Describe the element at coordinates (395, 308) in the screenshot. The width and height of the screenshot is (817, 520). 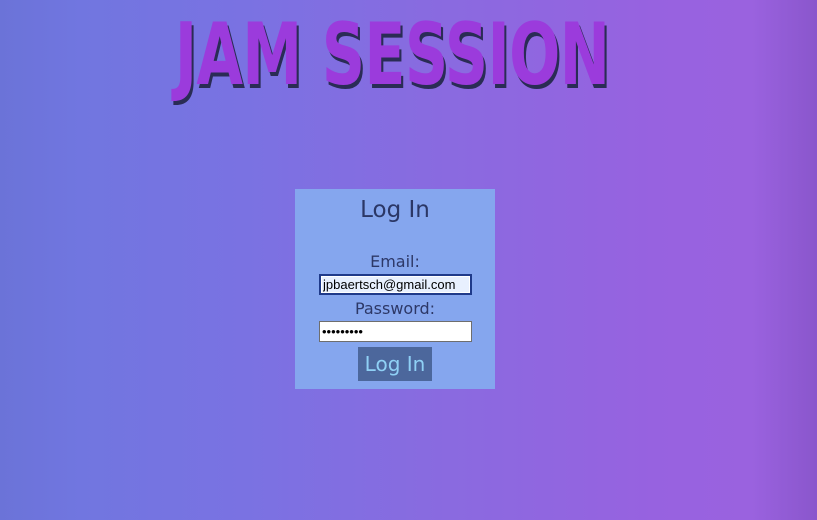
I see `password-label: Password:` at that location.